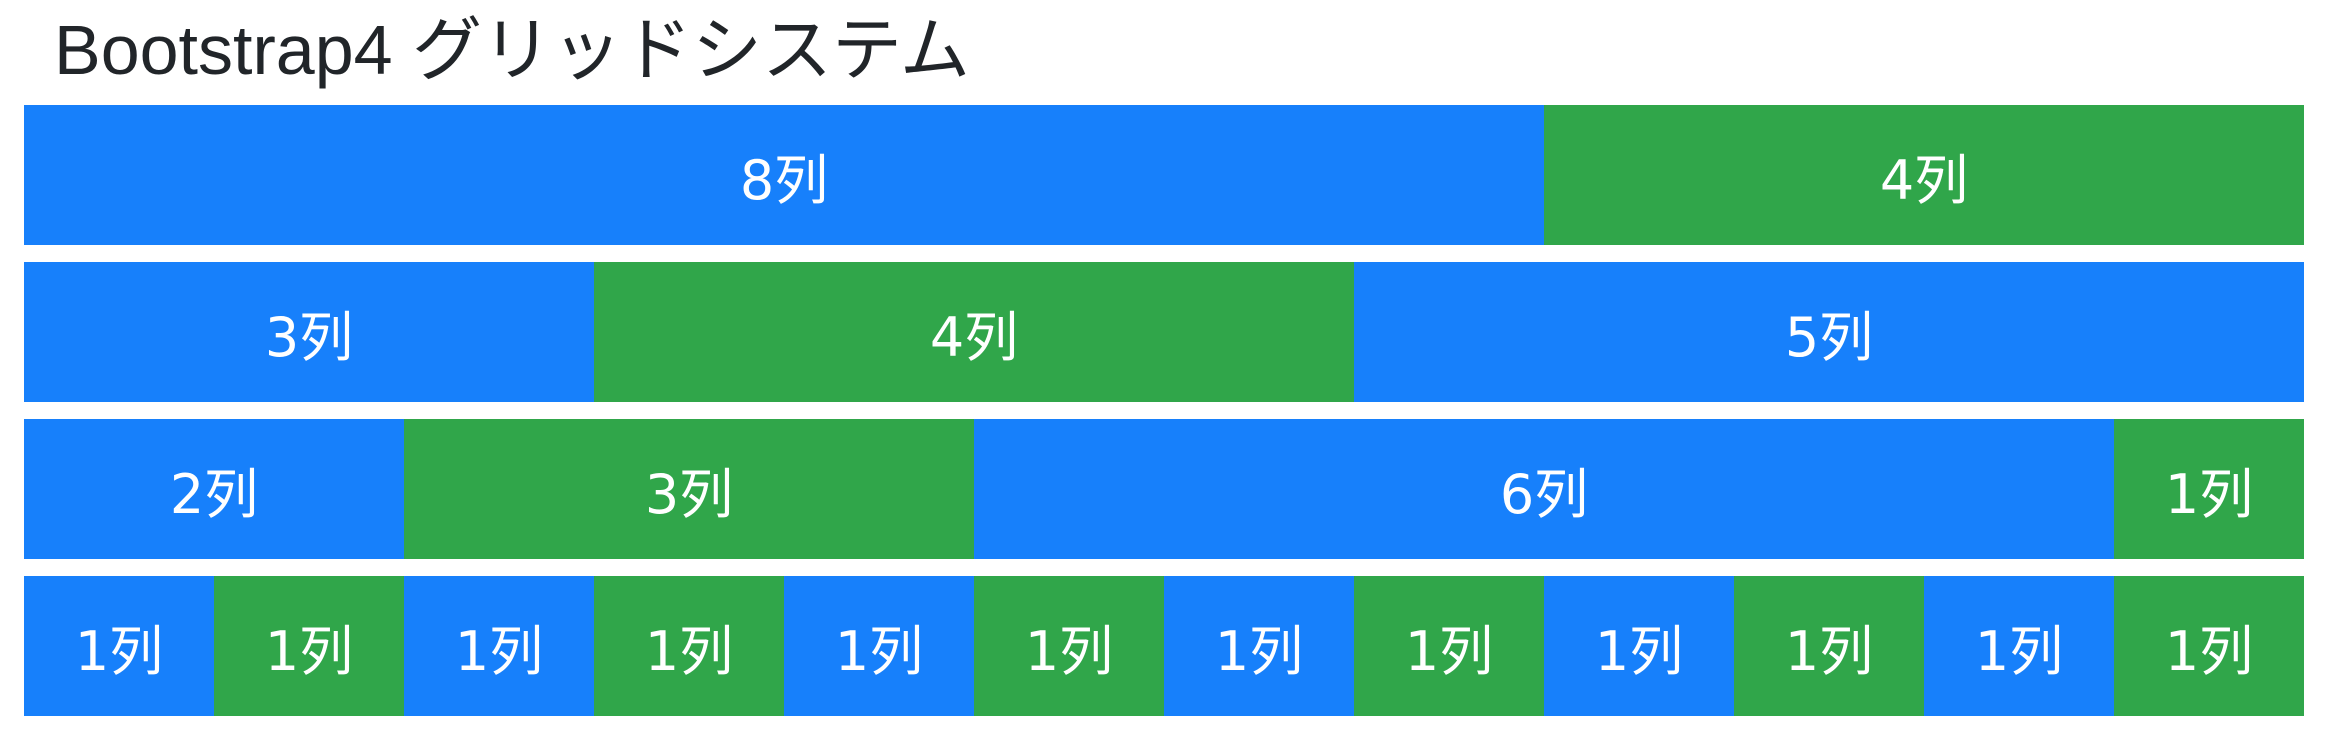 The width and height of the screenshot is (2330, 740). What do you see at coordinates (214, 489) in the screenshot?
I see `col-2: 2列` at bounding box center [214, 489].